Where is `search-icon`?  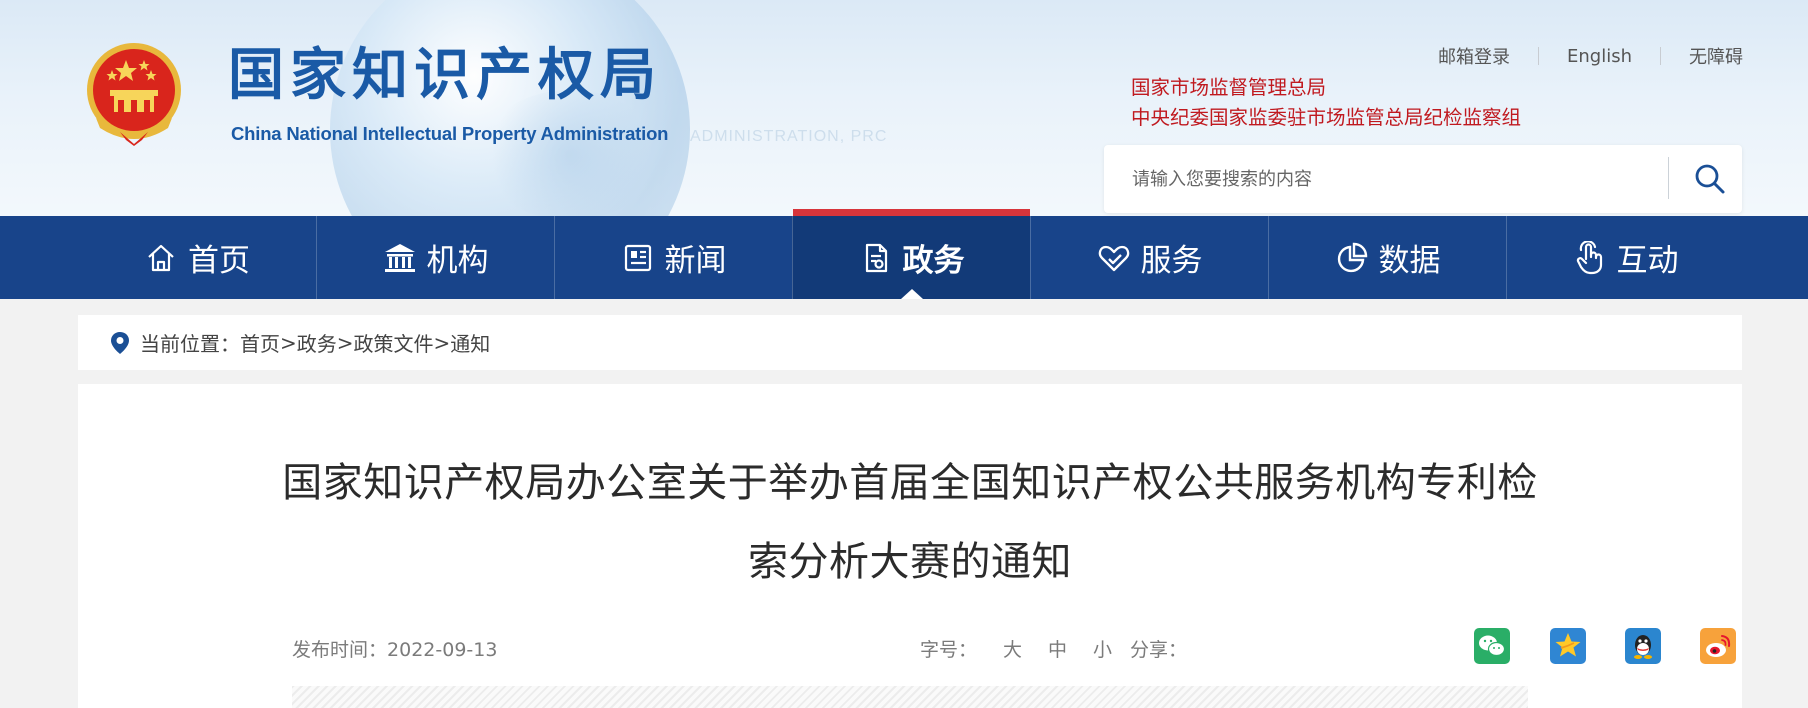 search-icon is located at coordinates (1710, 179).